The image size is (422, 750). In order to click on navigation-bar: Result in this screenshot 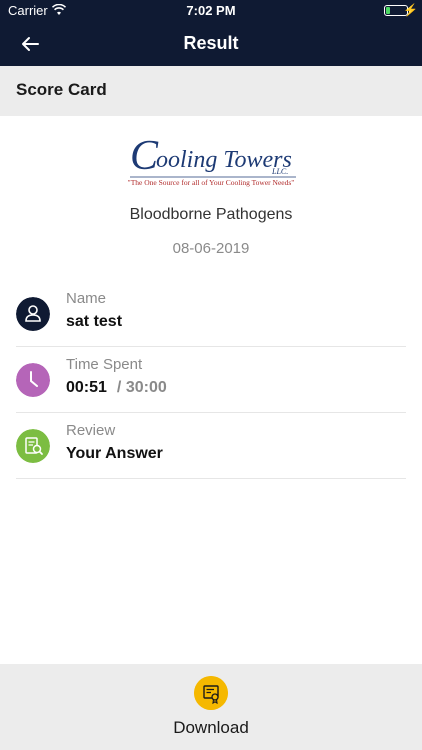, I will do `click(211, 44)`.